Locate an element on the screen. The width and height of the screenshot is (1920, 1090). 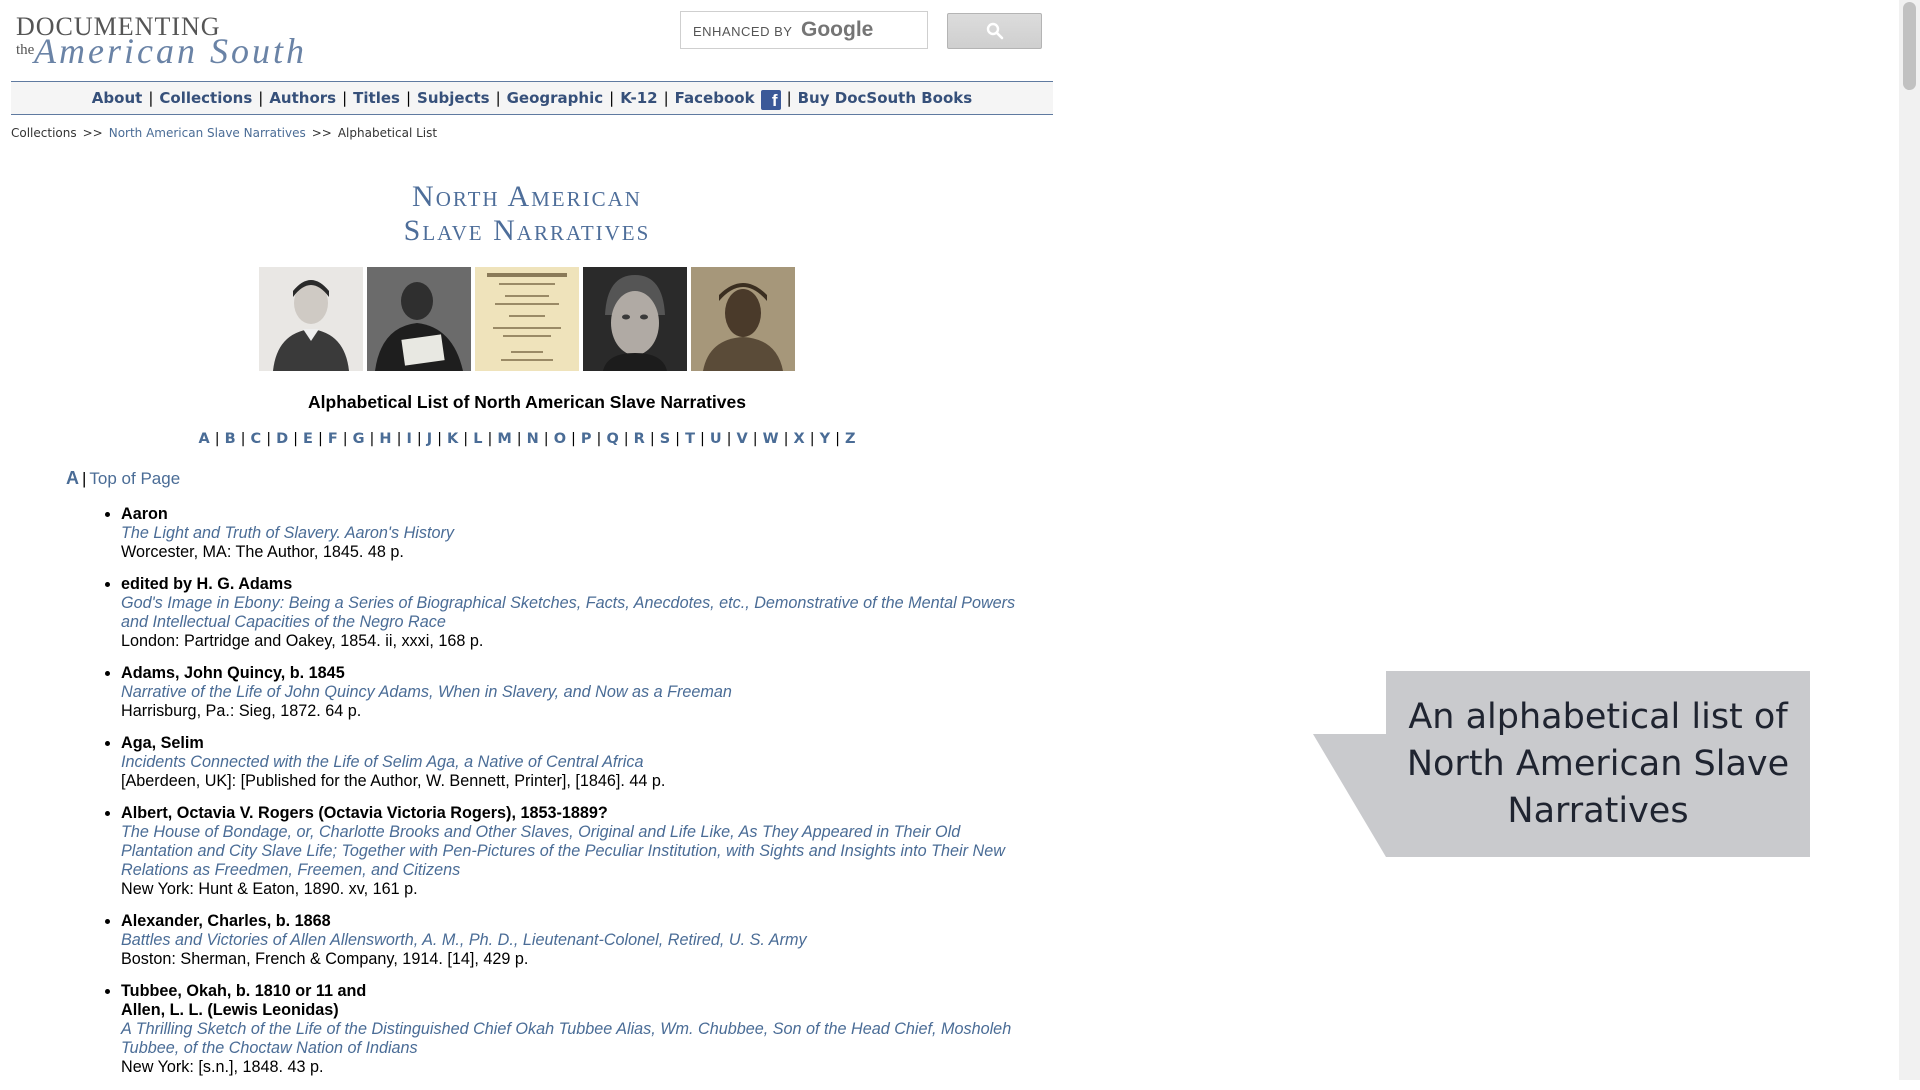
entry-imprint: New York: [s.n.], 1848. 43 p. is located at coordinates (222, 1067).